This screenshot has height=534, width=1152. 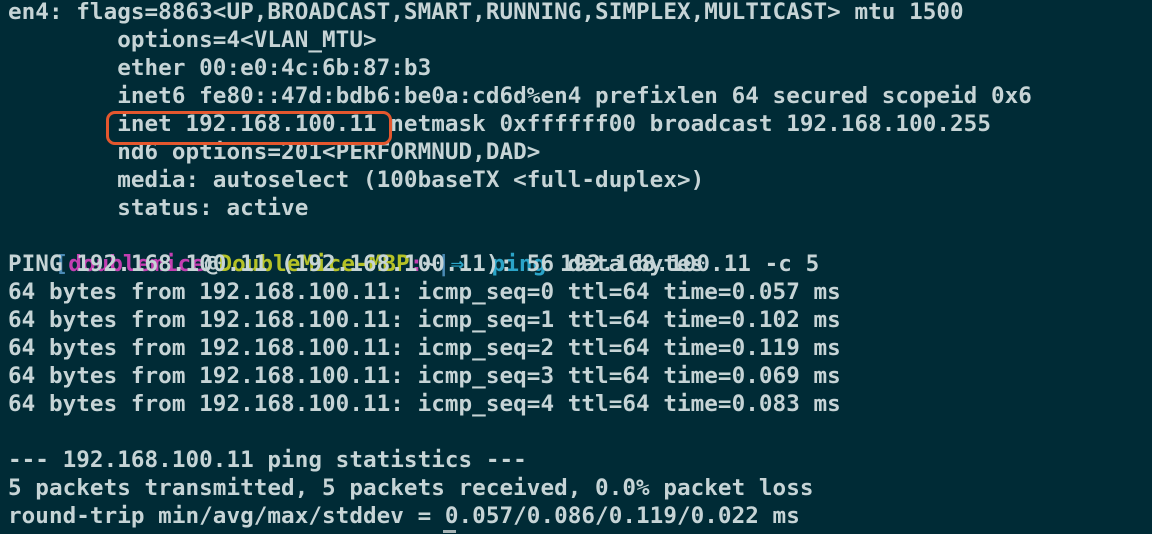 I want to click on ifconfig-line: status: active, so click(x=158, y=208).